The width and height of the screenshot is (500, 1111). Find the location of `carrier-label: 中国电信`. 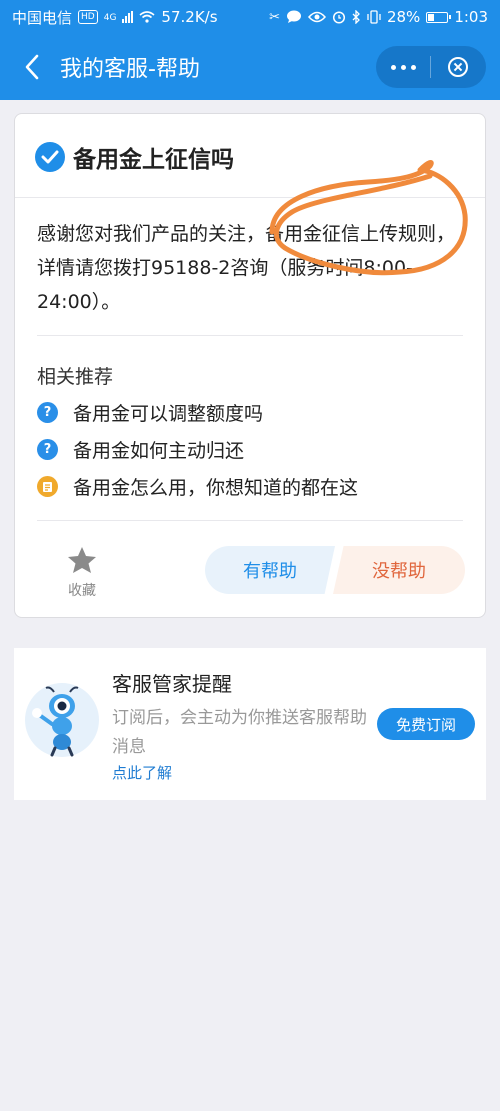

carrier-label: 中国电信 is located at coordinates (42, 17).